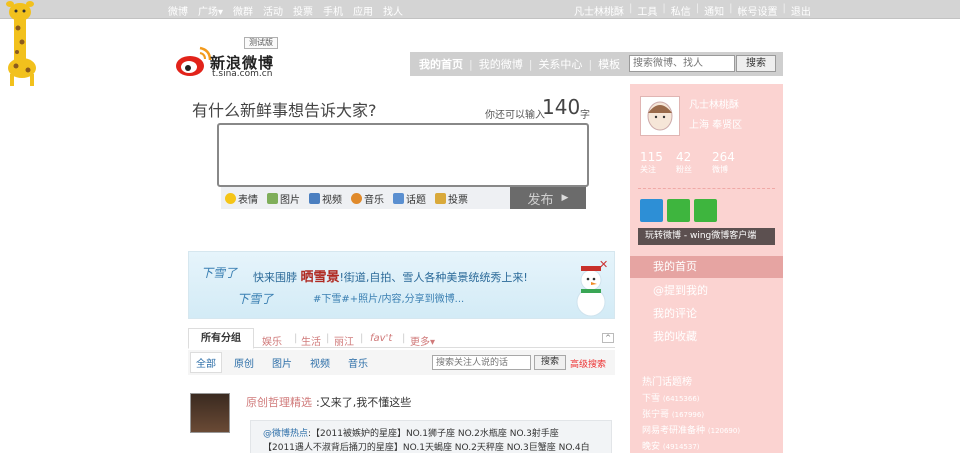 This screenshot has height=453, width=960. I want to click on topnav-apps: 应用, so click(363, 10).